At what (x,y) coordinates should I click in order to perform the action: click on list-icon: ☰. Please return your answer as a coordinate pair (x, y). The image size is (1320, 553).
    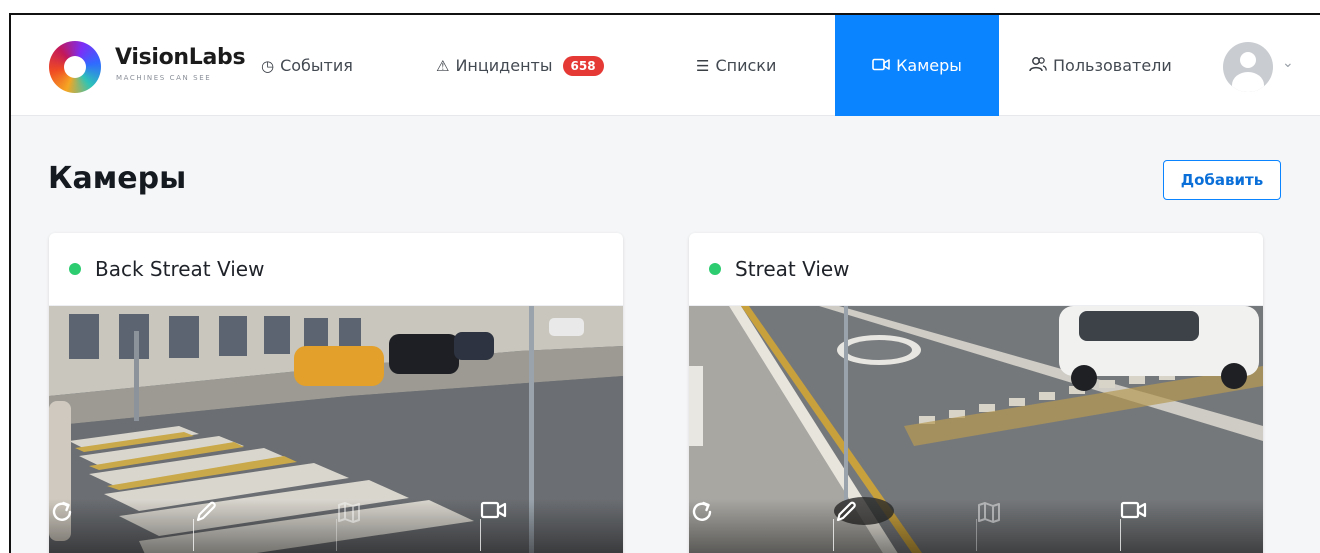
    Looking at the image, I should click on (703, 65).